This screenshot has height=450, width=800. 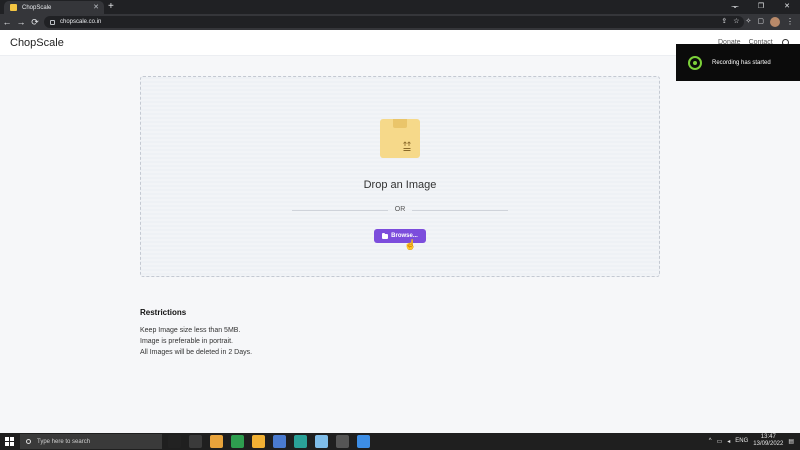 I want to click on recording-toast: Recording has started, so click(x=738, y=62).